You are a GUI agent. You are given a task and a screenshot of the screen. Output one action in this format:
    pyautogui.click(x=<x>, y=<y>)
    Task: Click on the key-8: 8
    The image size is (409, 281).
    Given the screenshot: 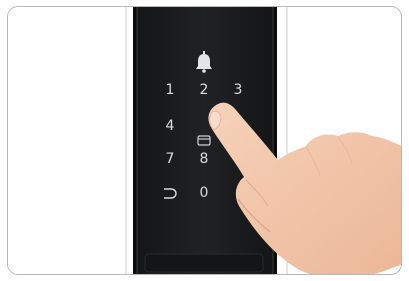 What is the action you would take?
    pyautogui.click(x=204, y=159)
    